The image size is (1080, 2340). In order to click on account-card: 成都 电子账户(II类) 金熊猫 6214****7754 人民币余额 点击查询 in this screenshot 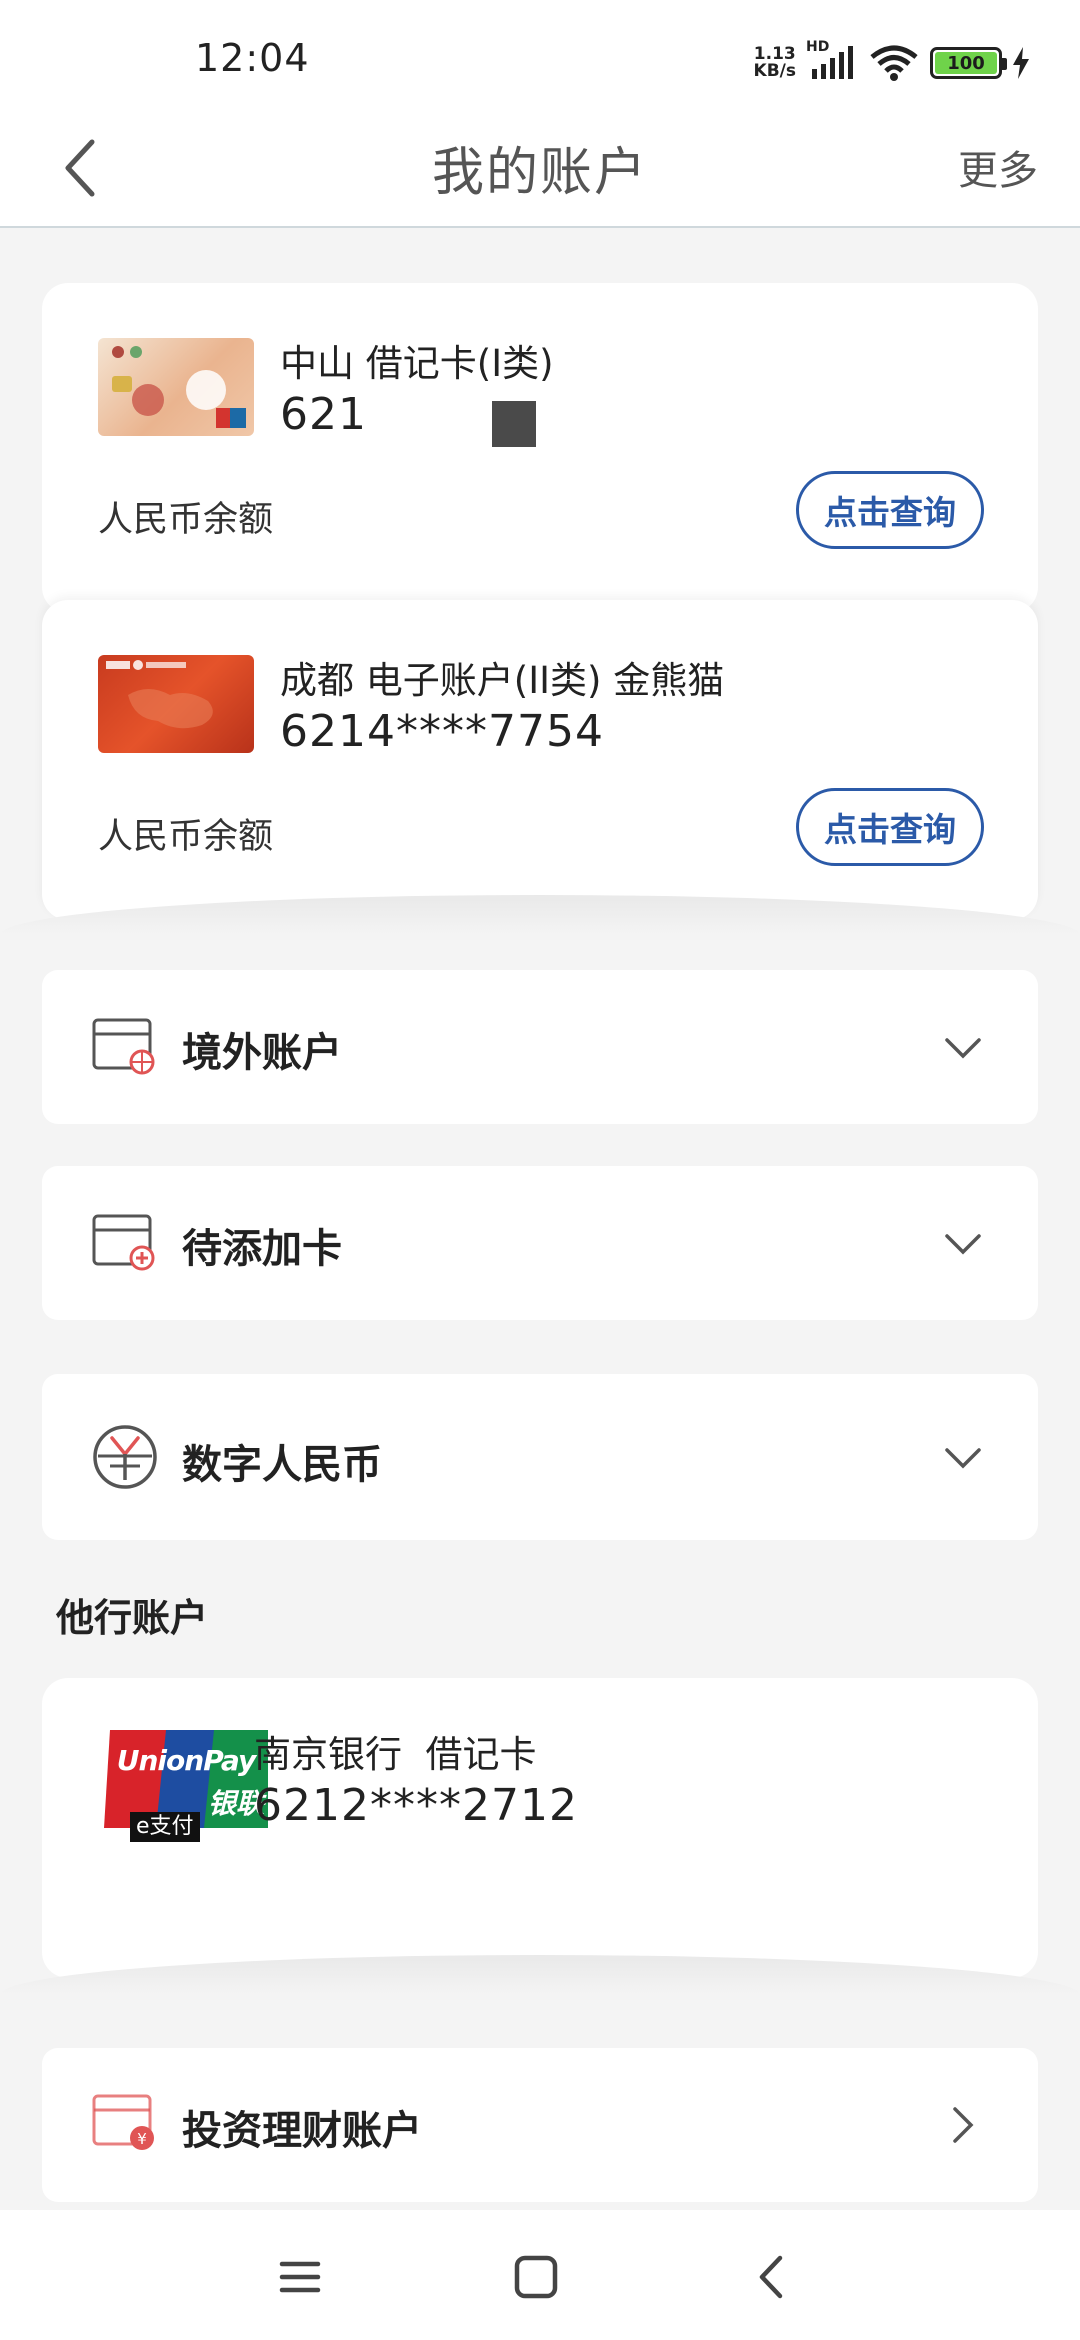, I will do `click(540, 760)`.